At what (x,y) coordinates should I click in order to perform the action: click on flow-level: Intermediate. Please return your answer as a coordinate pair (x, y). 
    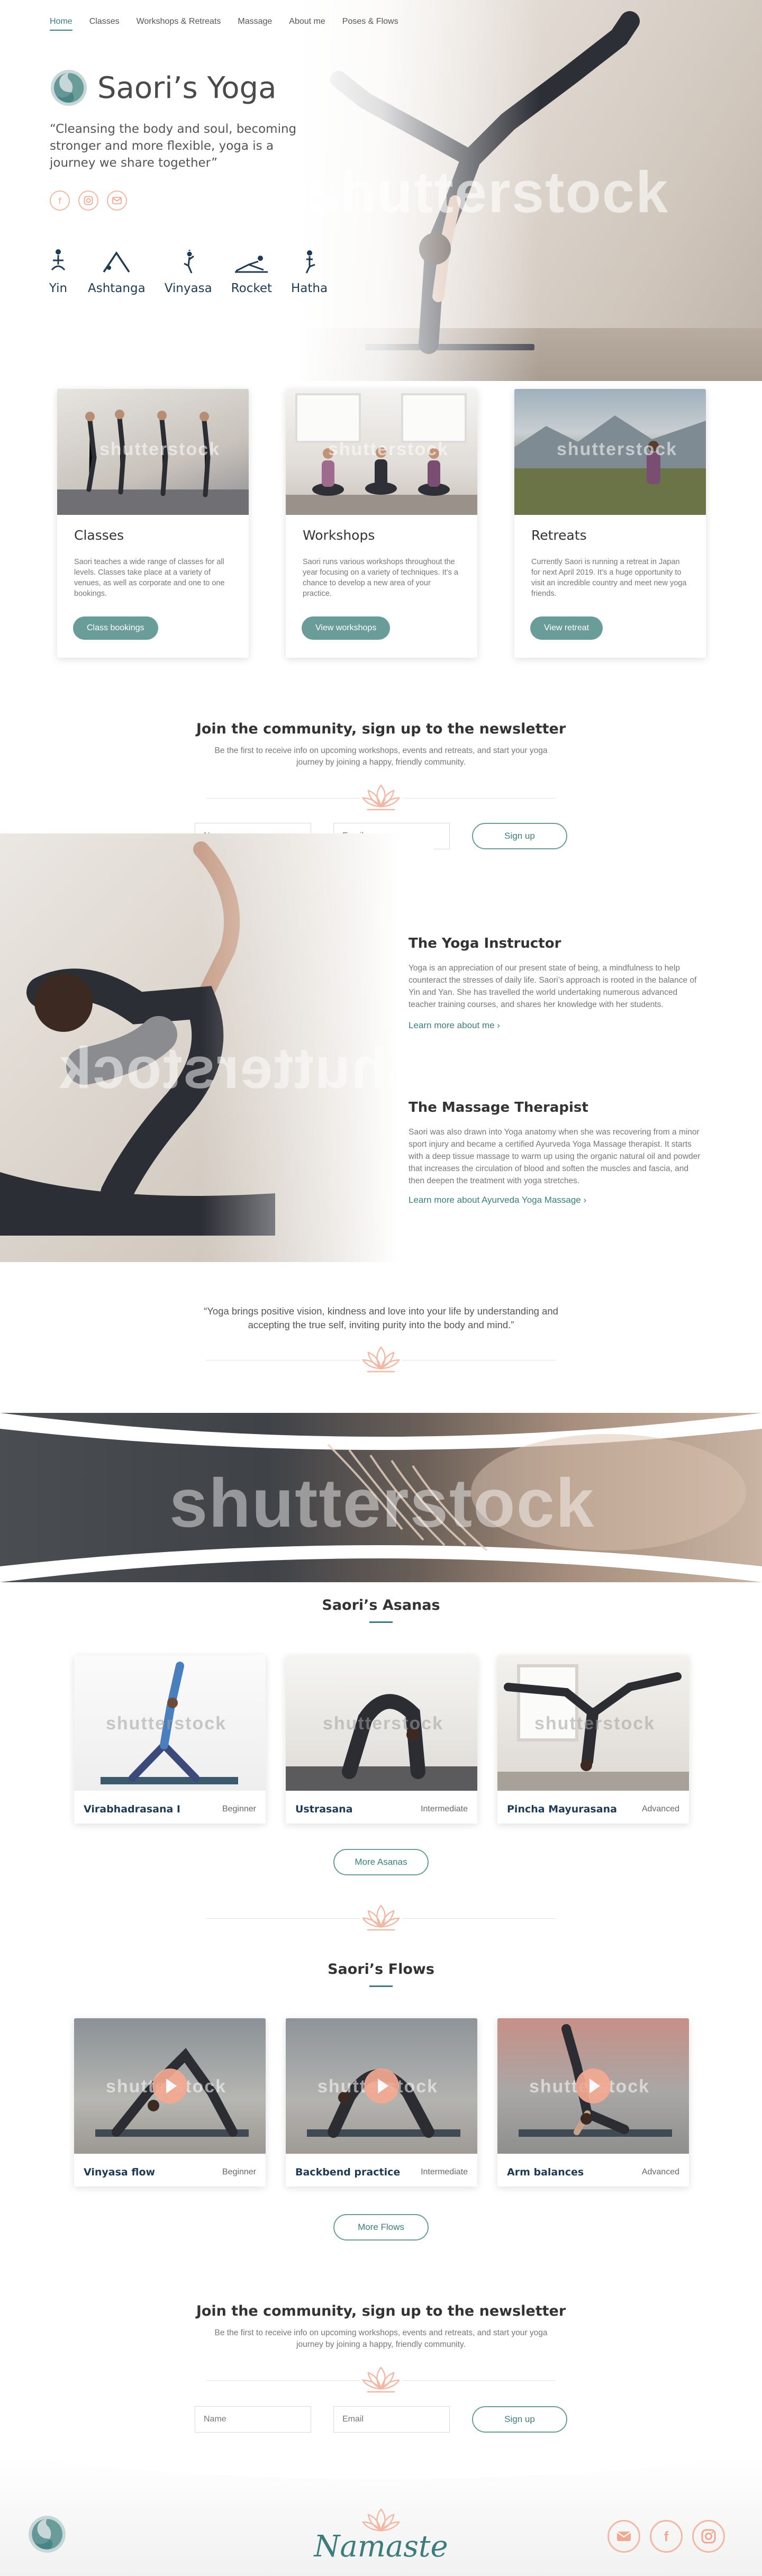
    Looking at the image, I should click on (444, 2171).